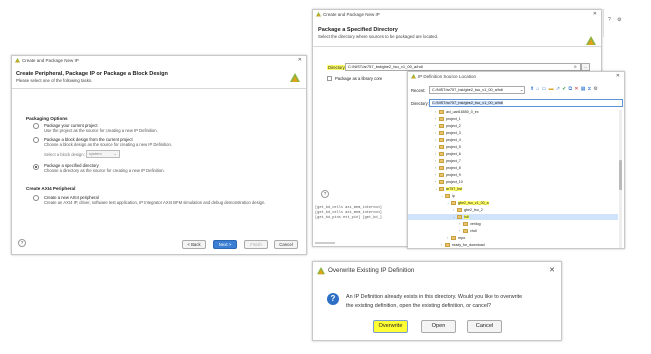 This screenshot has width=651, height=354. I want to click on radio-block-design, so click(36, 140).